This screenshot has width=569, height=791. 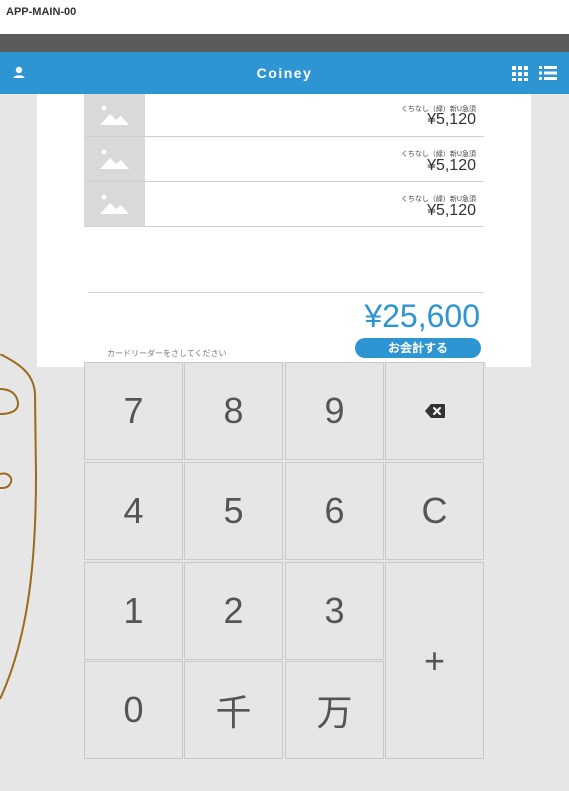 I want to click on key-5: 5, so click(x=233, y=511).